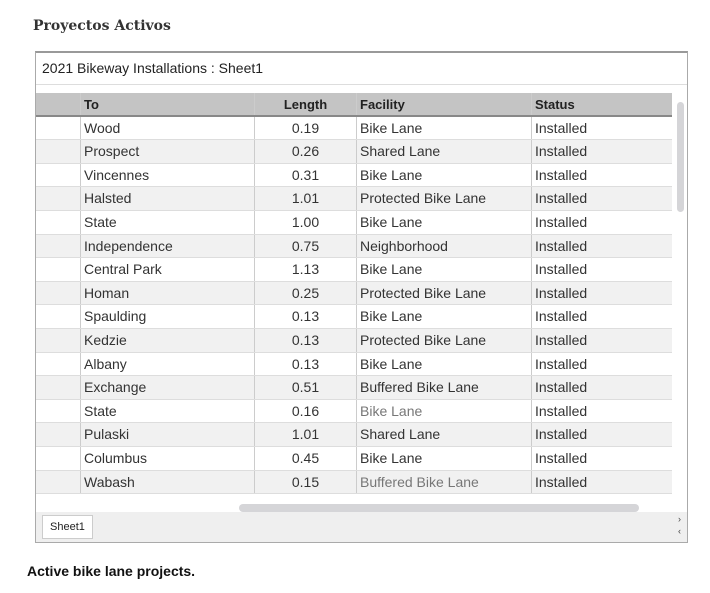 The height and width of the screenshot is (593, 710). Describe the element at coordinates (168, 482) in the screenshot. I see `to-cell: Wabash` at that location.